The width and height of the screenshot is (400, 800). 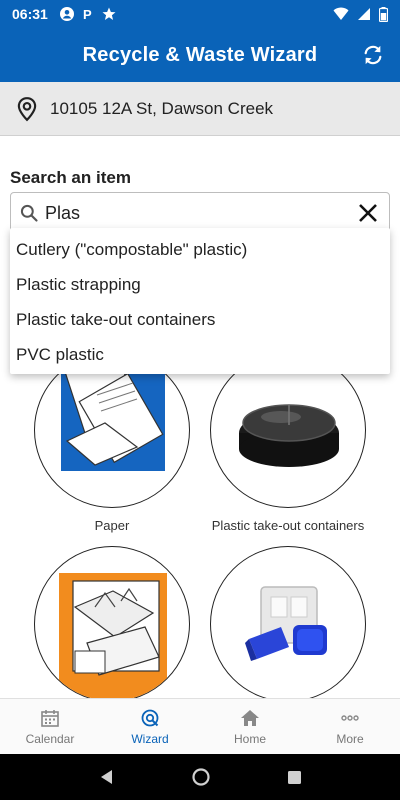 What do you see at coordinates (150, 717) in the screenshot?
I see `wizard-icon` at bounding box center [150, 717].